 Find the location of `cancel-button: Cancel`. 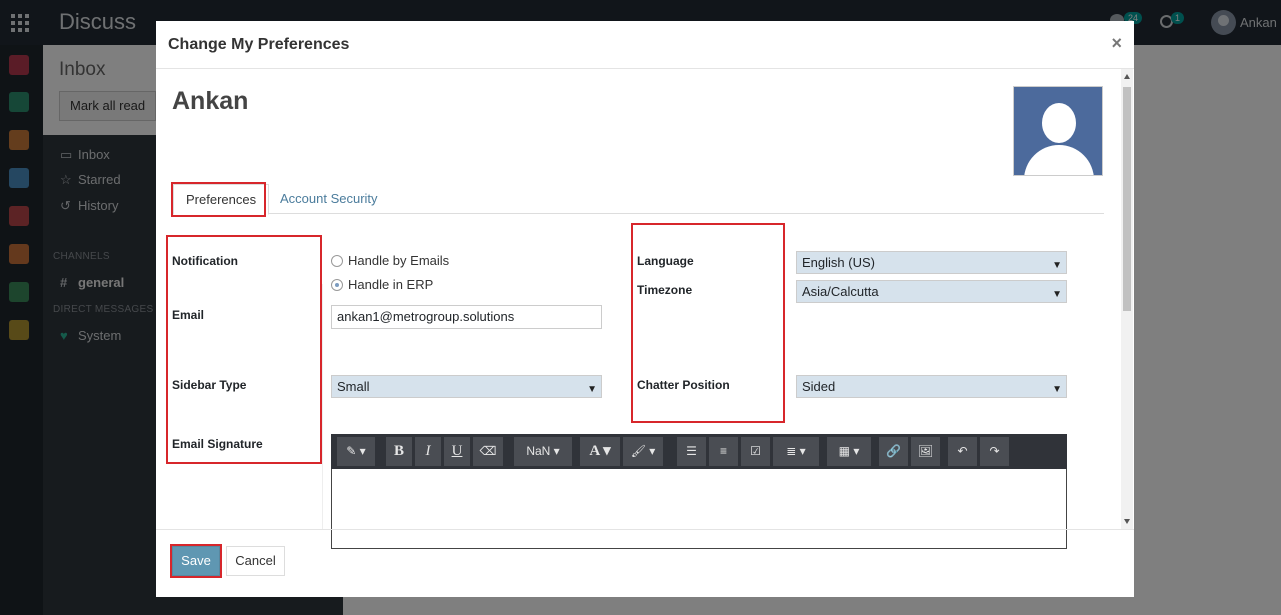

cancel-button: Cancel is located at coordinates (255, 561).